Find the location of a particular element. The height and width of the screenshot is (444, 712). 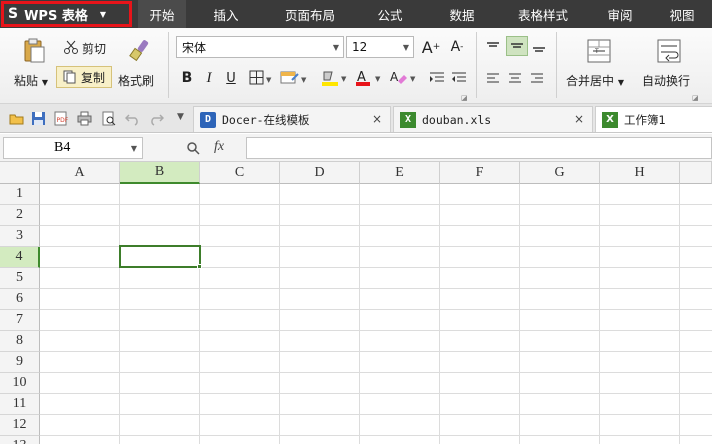

align-middle-icon is located at coordinates (517, 46).